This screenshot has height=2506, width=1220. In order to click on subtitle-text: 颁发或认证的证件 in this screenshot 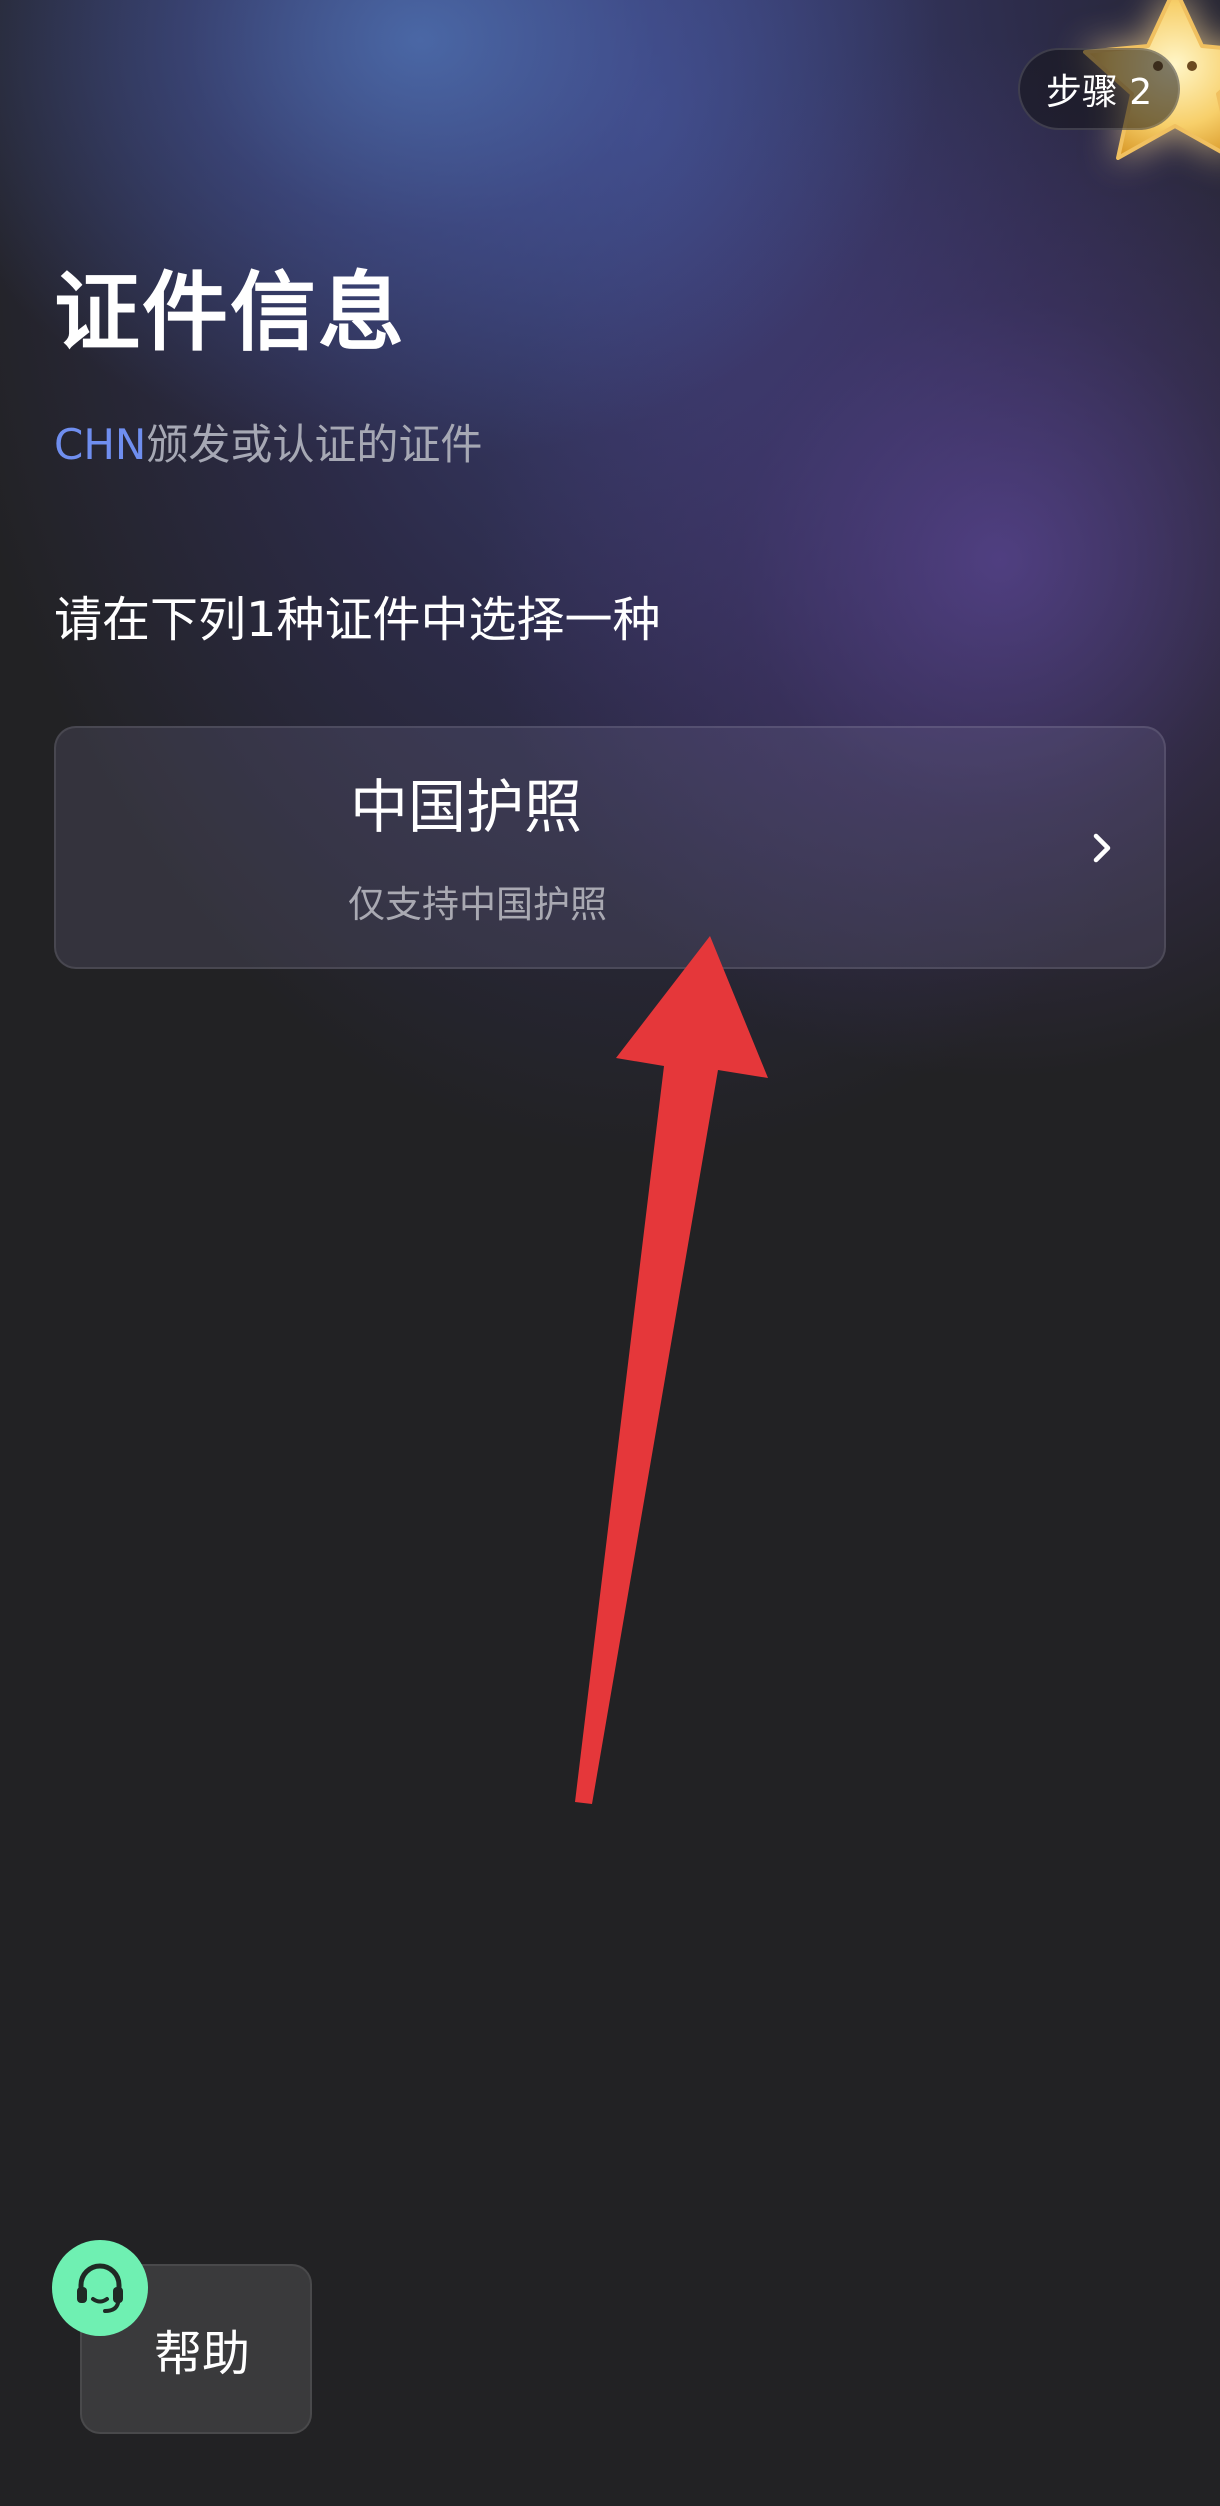, I will do `click(314, 444)`.